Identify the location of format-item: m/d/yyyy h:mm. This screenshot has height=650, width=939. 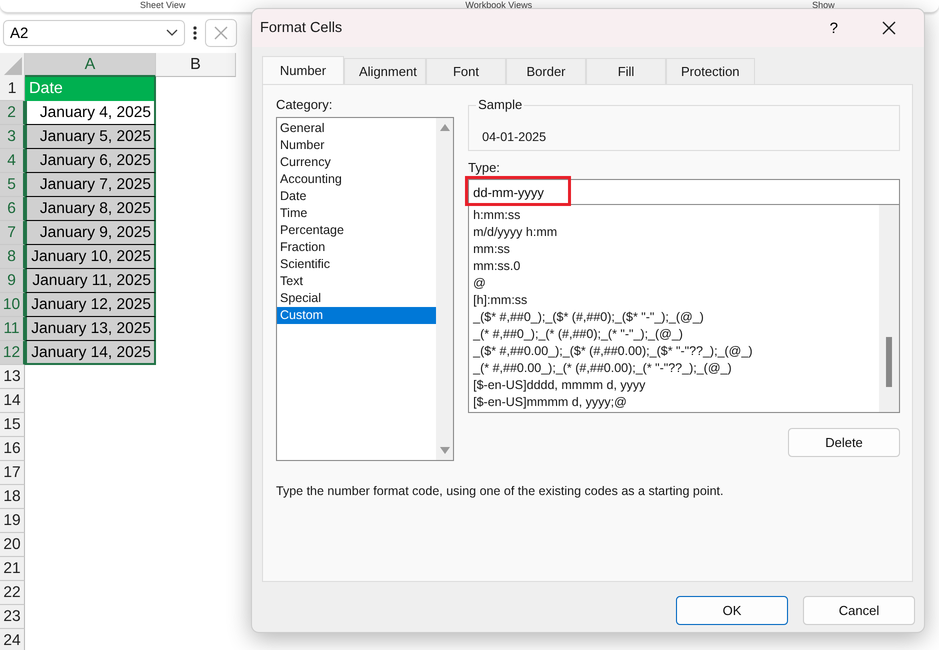
(676, 232).